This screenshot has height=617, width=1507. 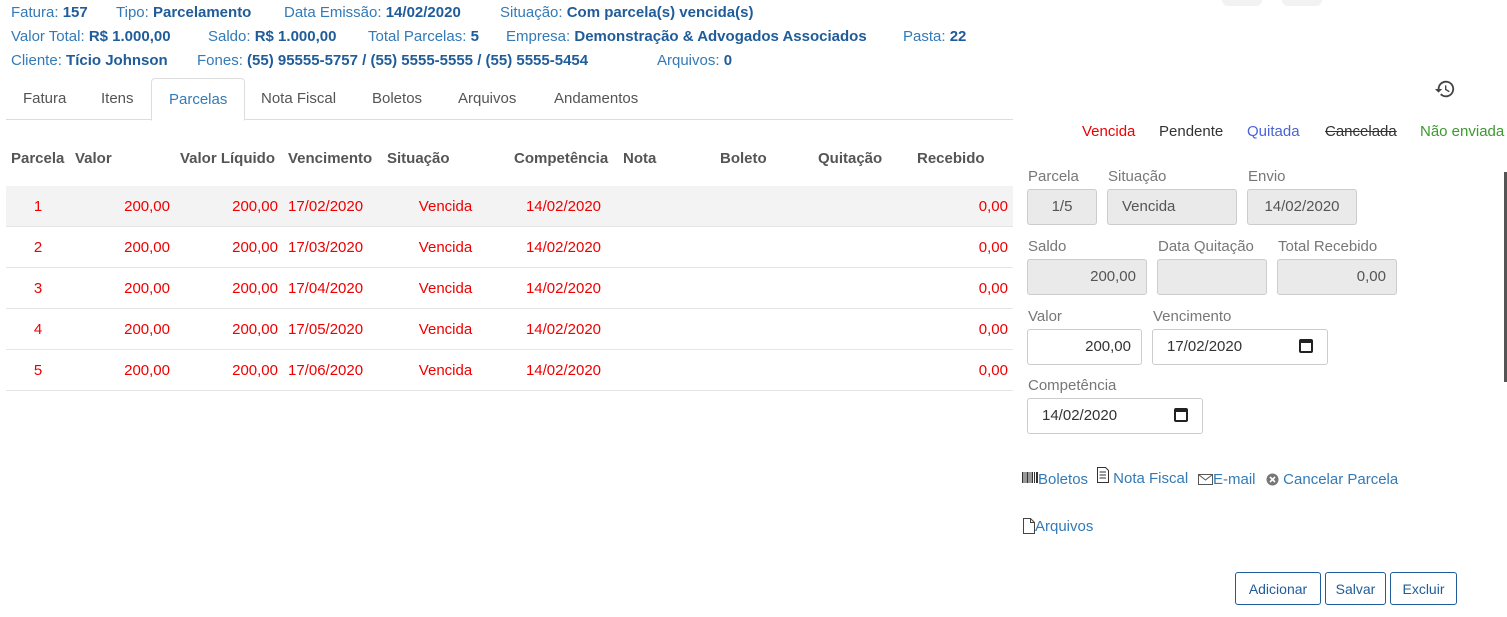 What do you see at coordinates (117, 60) in the screenshot?
I see `cliente-value: Tício Johnson` at bounding box center [117, 60].